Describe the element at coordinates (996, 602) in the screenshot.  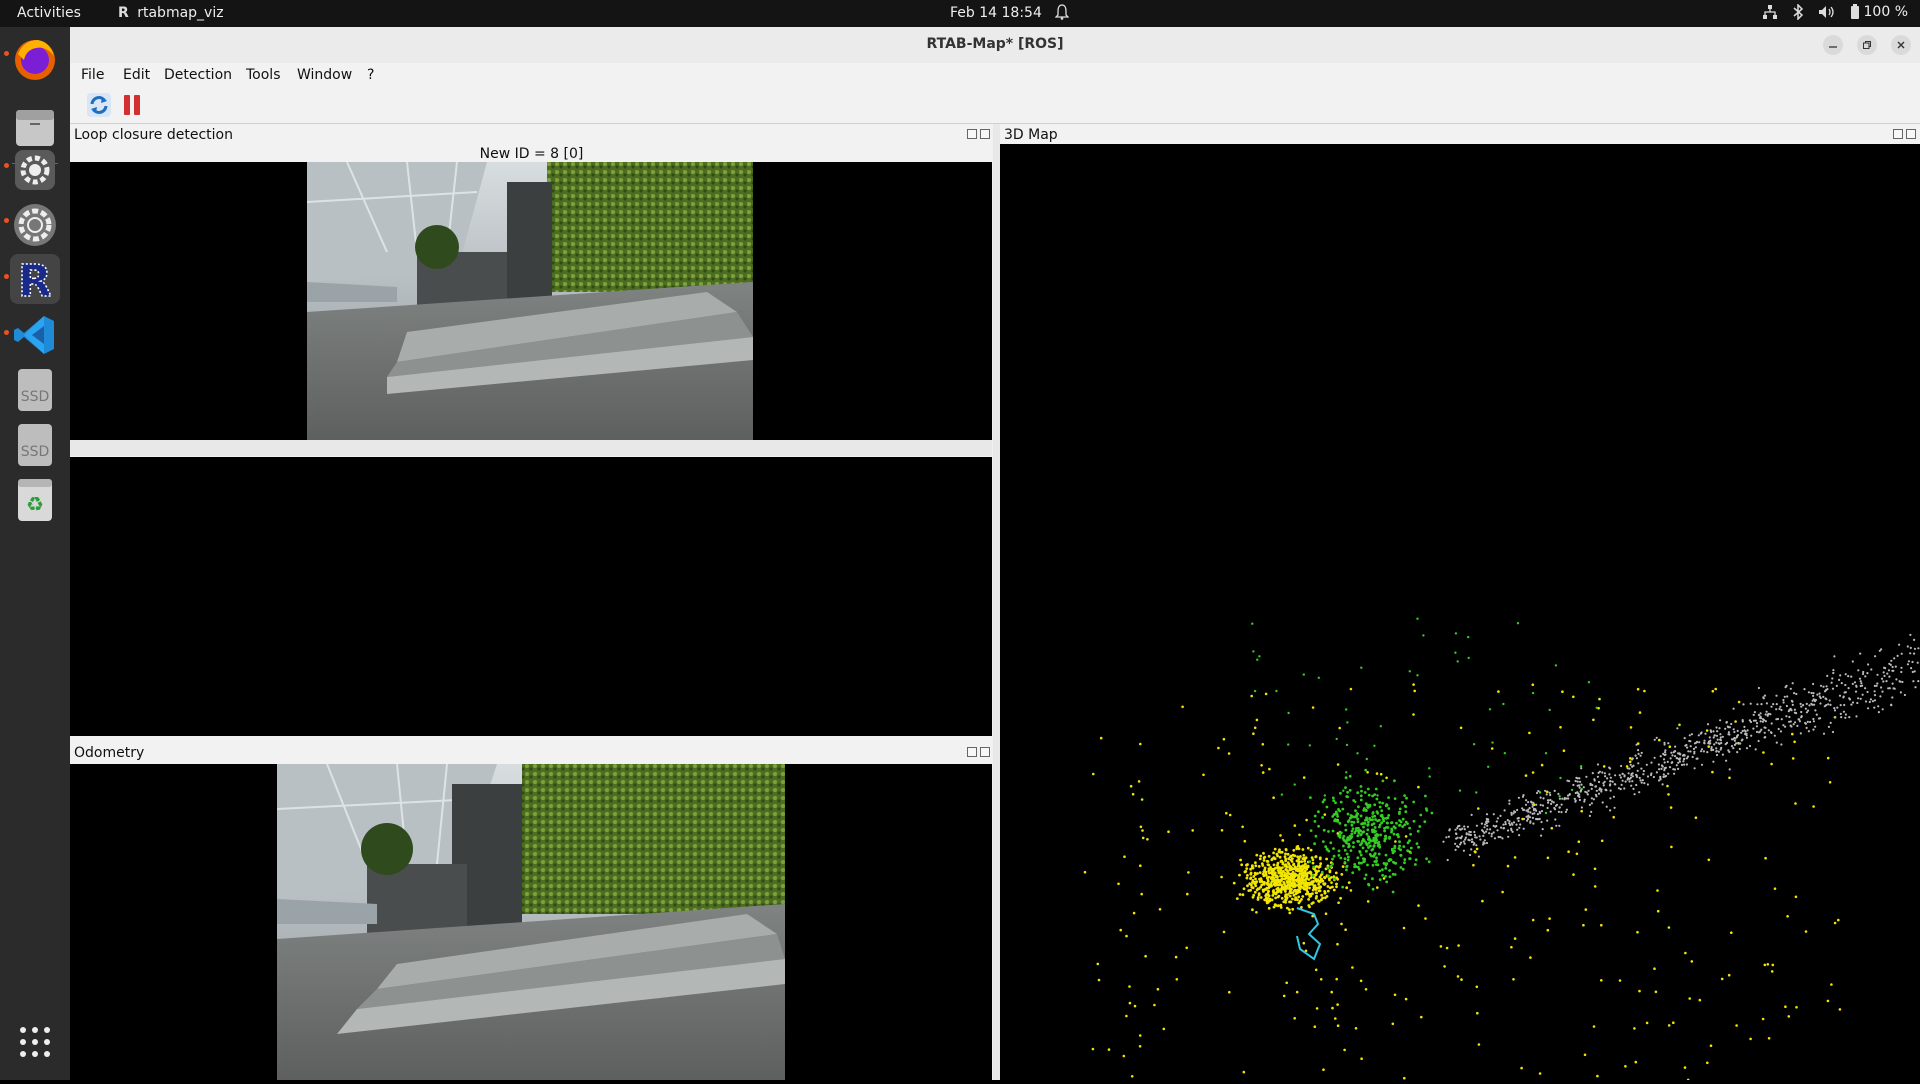
I see `vertical-splitter` at that location.